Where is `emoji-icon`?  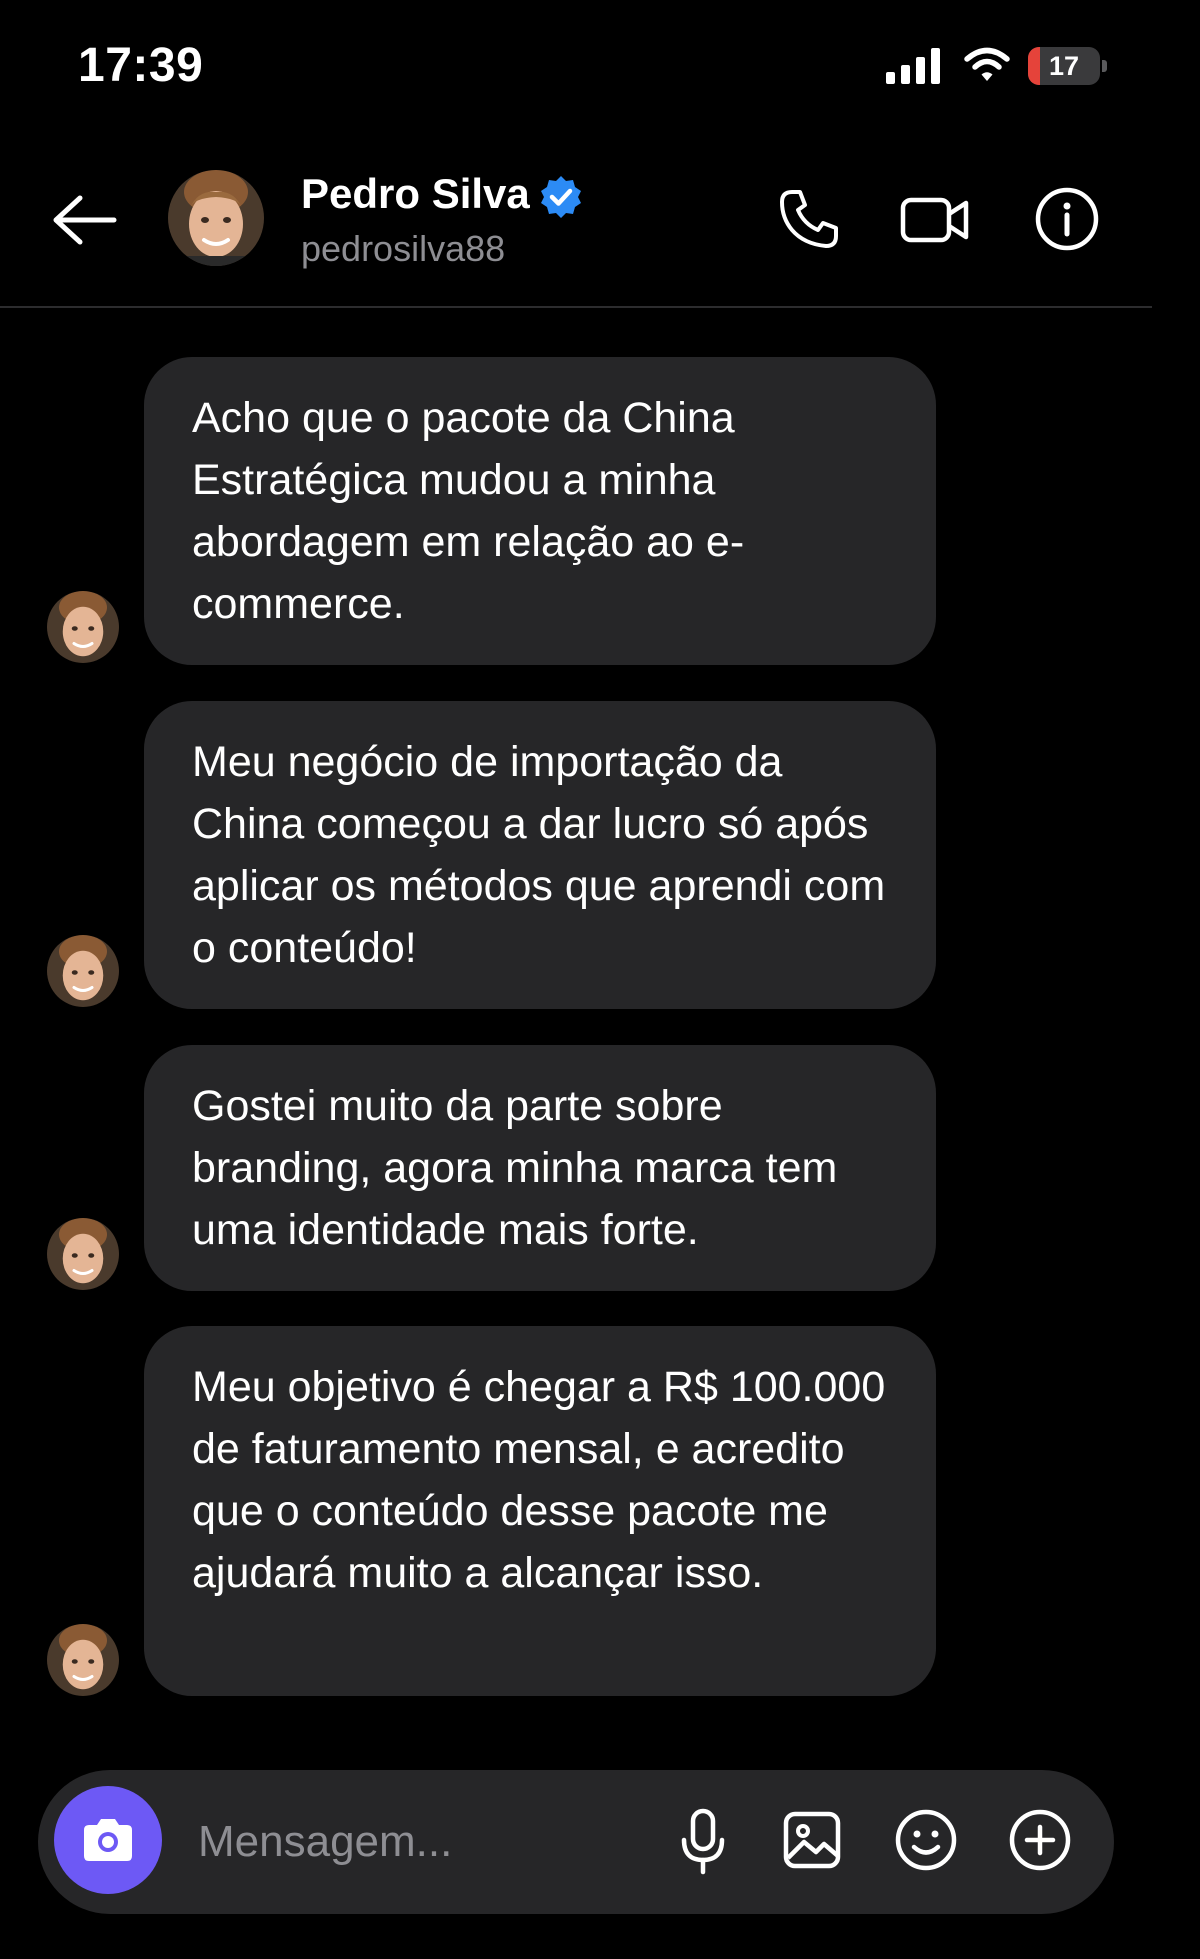
emoji-icon is located at coordinates (926, 1840).